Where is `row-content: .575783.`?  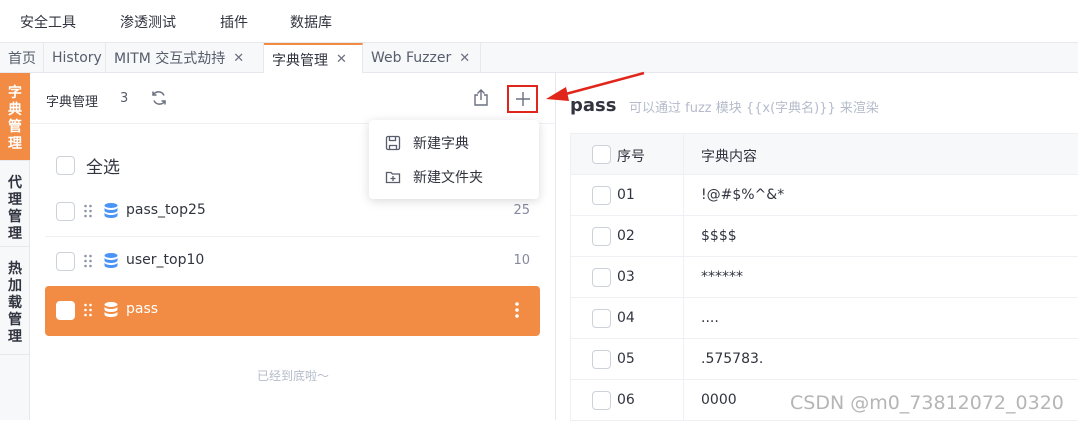 row-content: .575783. is located at coordinates (732, 359).